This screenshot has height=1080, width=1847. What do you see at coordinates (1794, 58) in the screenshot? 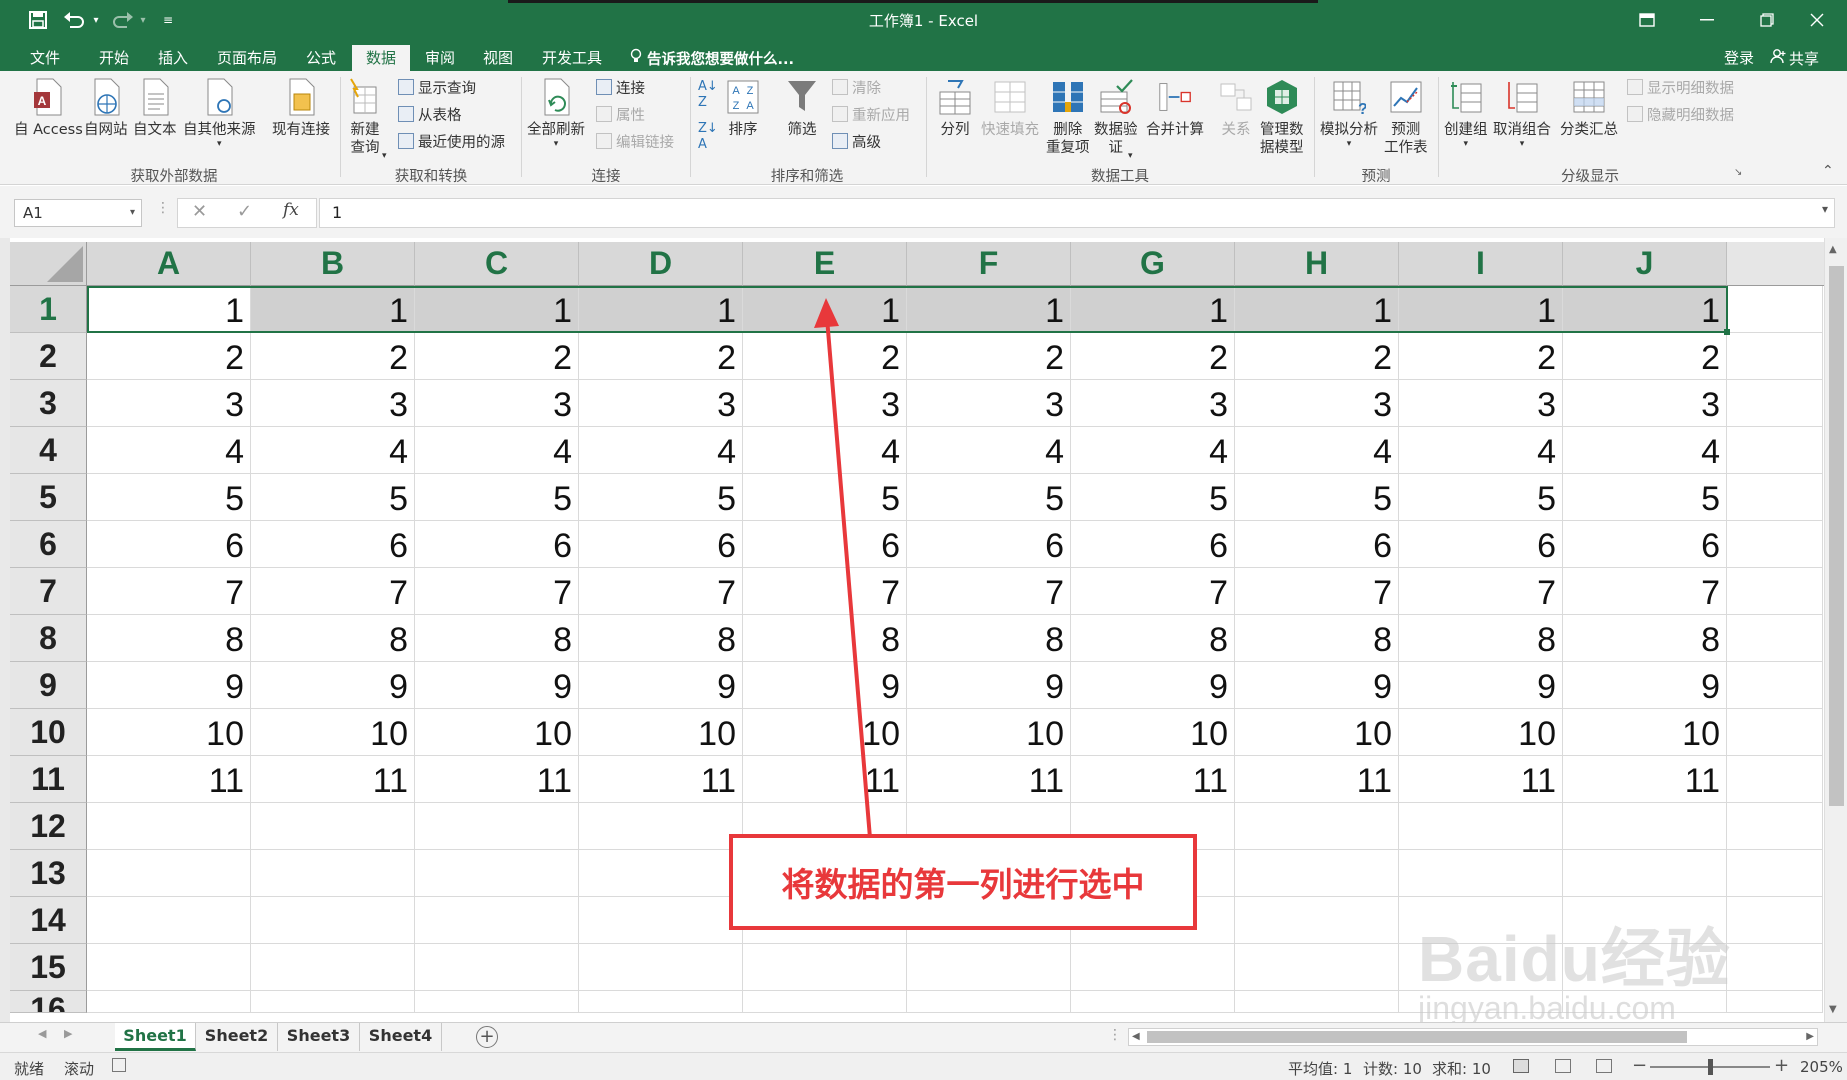
I see `share-button: 共享` at bounding box center [1794, 58].